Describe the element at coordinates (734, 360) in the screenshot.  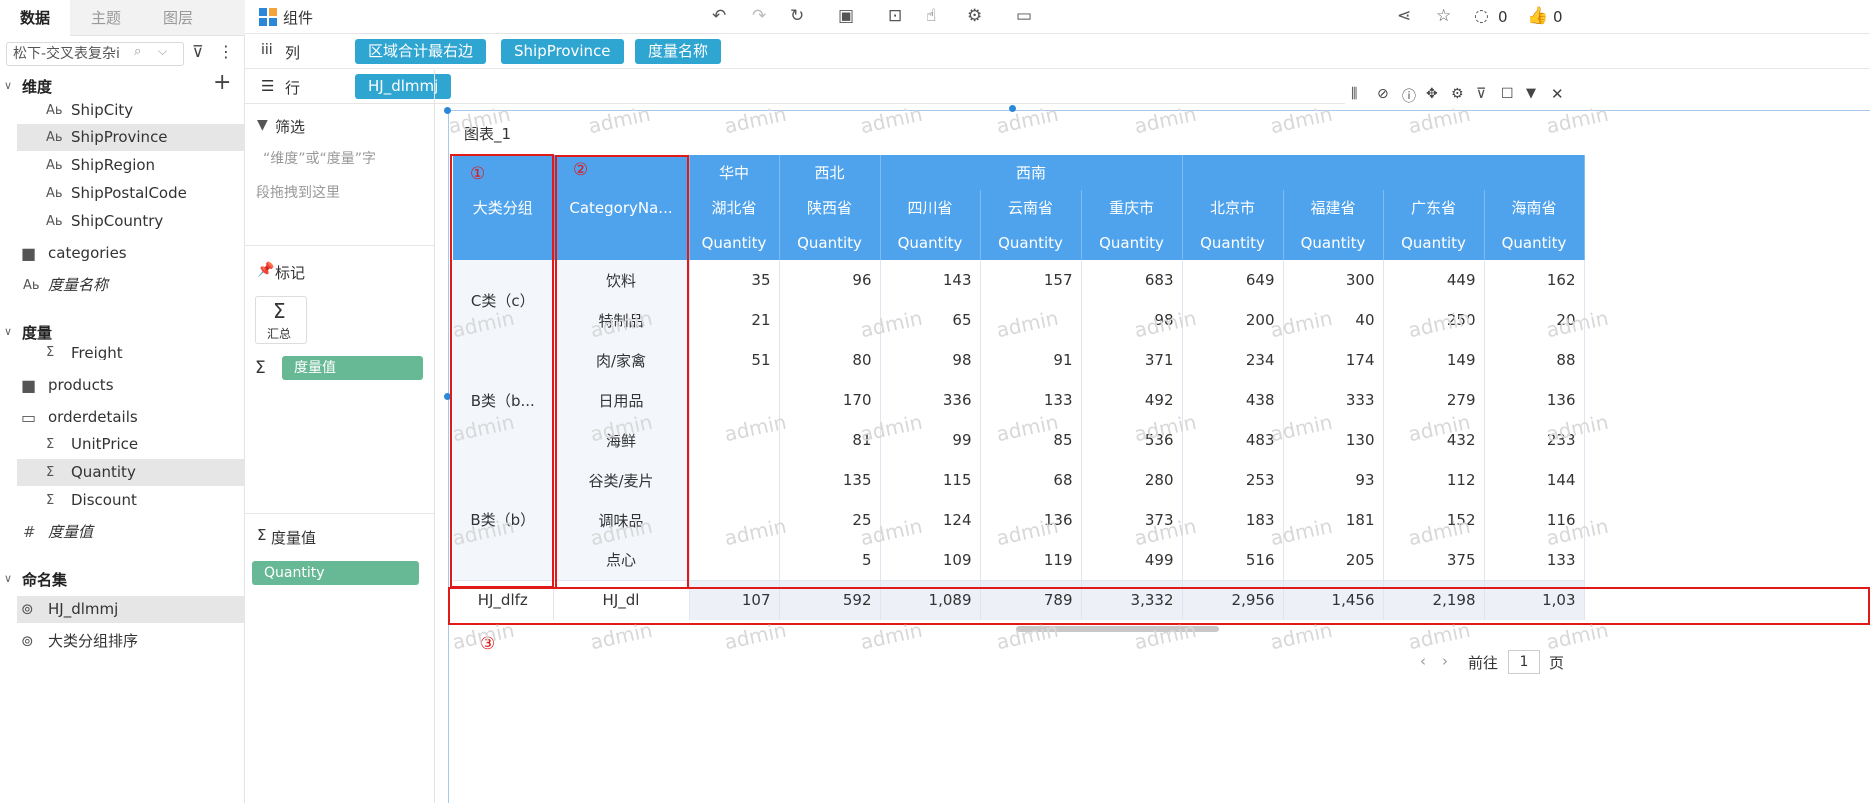
I see `value-cell: 51` at that location.